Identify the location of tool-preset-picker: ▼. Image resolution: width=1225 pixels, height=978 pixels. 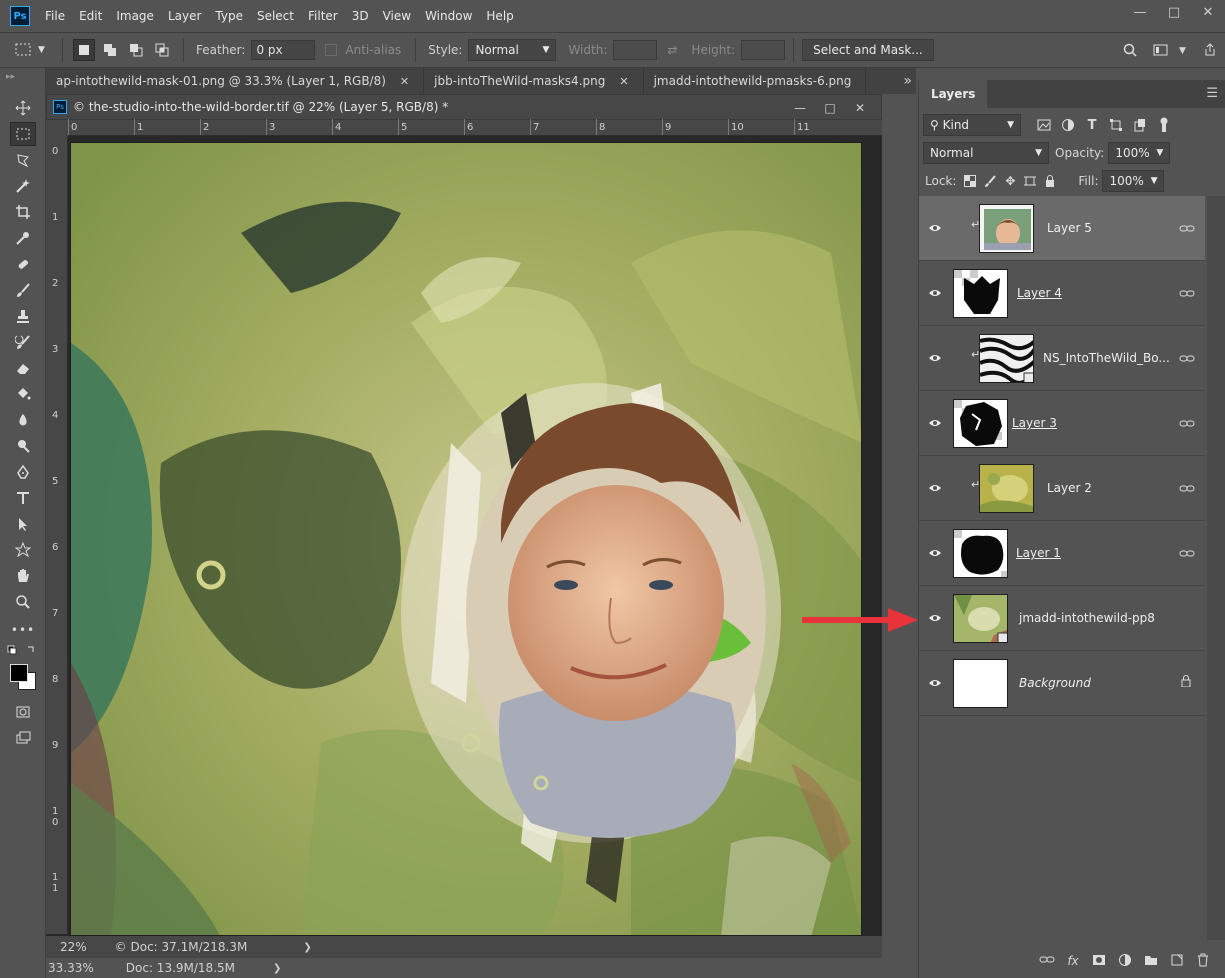
(34, 50).